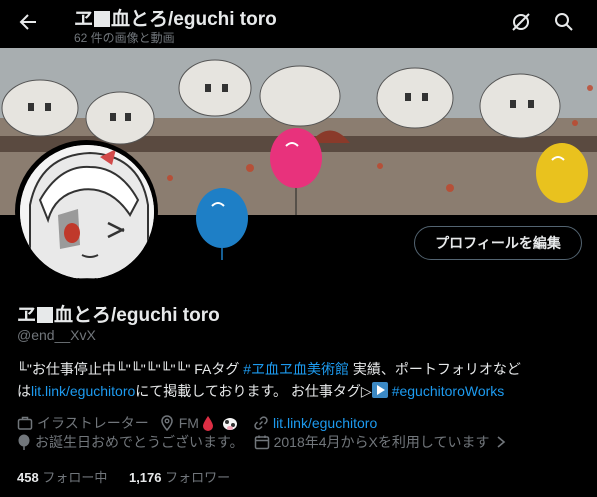 Image resolution: width=597 pixels, height=497 pixels. What do you see at coordinates (83, 423) in the screenshot?
I see `meta-job: イラストレーター` at bounding box center [83, 423].